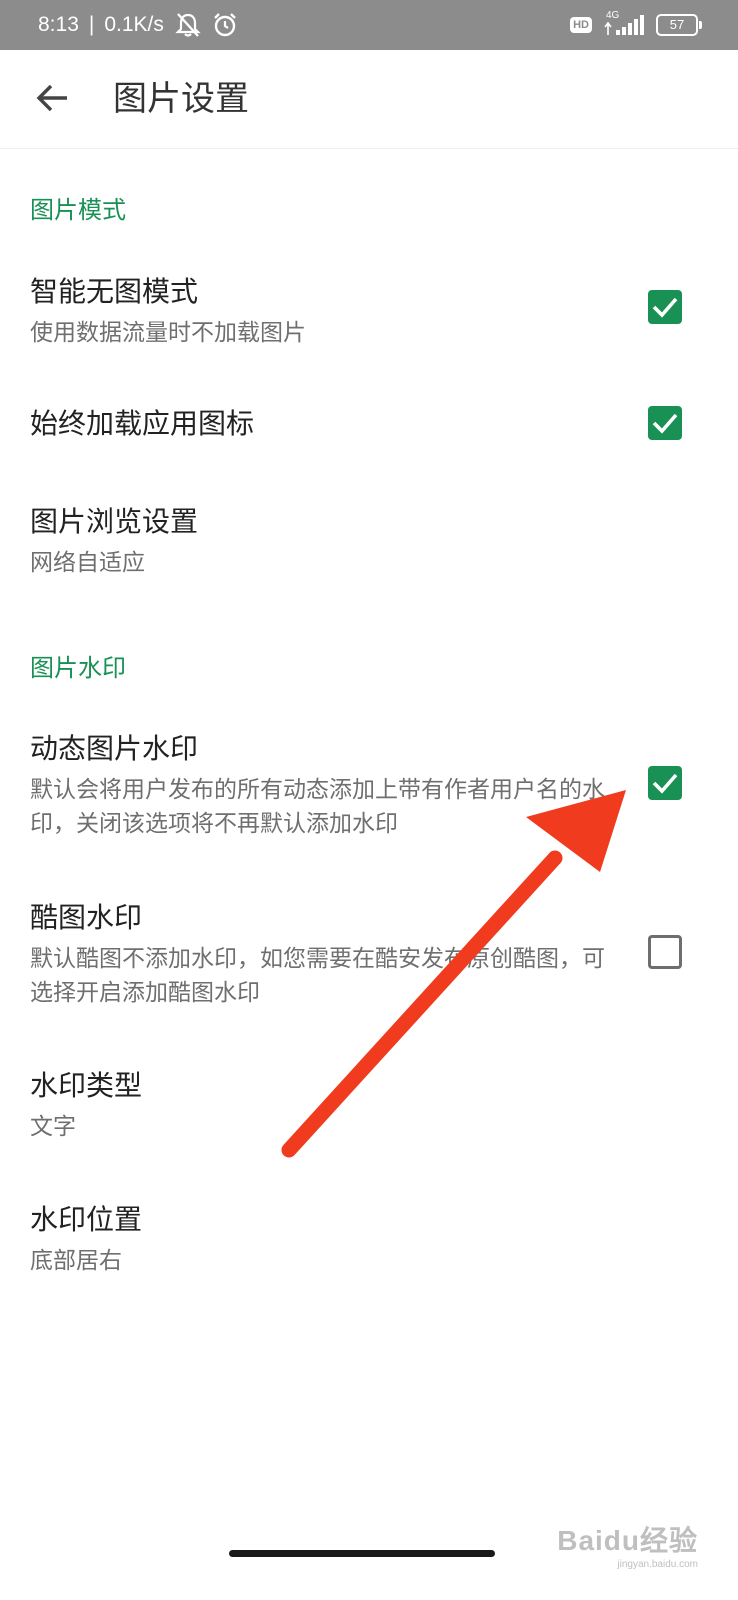  I want to click on watermark-main-text: Baidu经验, so click(627, 1540).